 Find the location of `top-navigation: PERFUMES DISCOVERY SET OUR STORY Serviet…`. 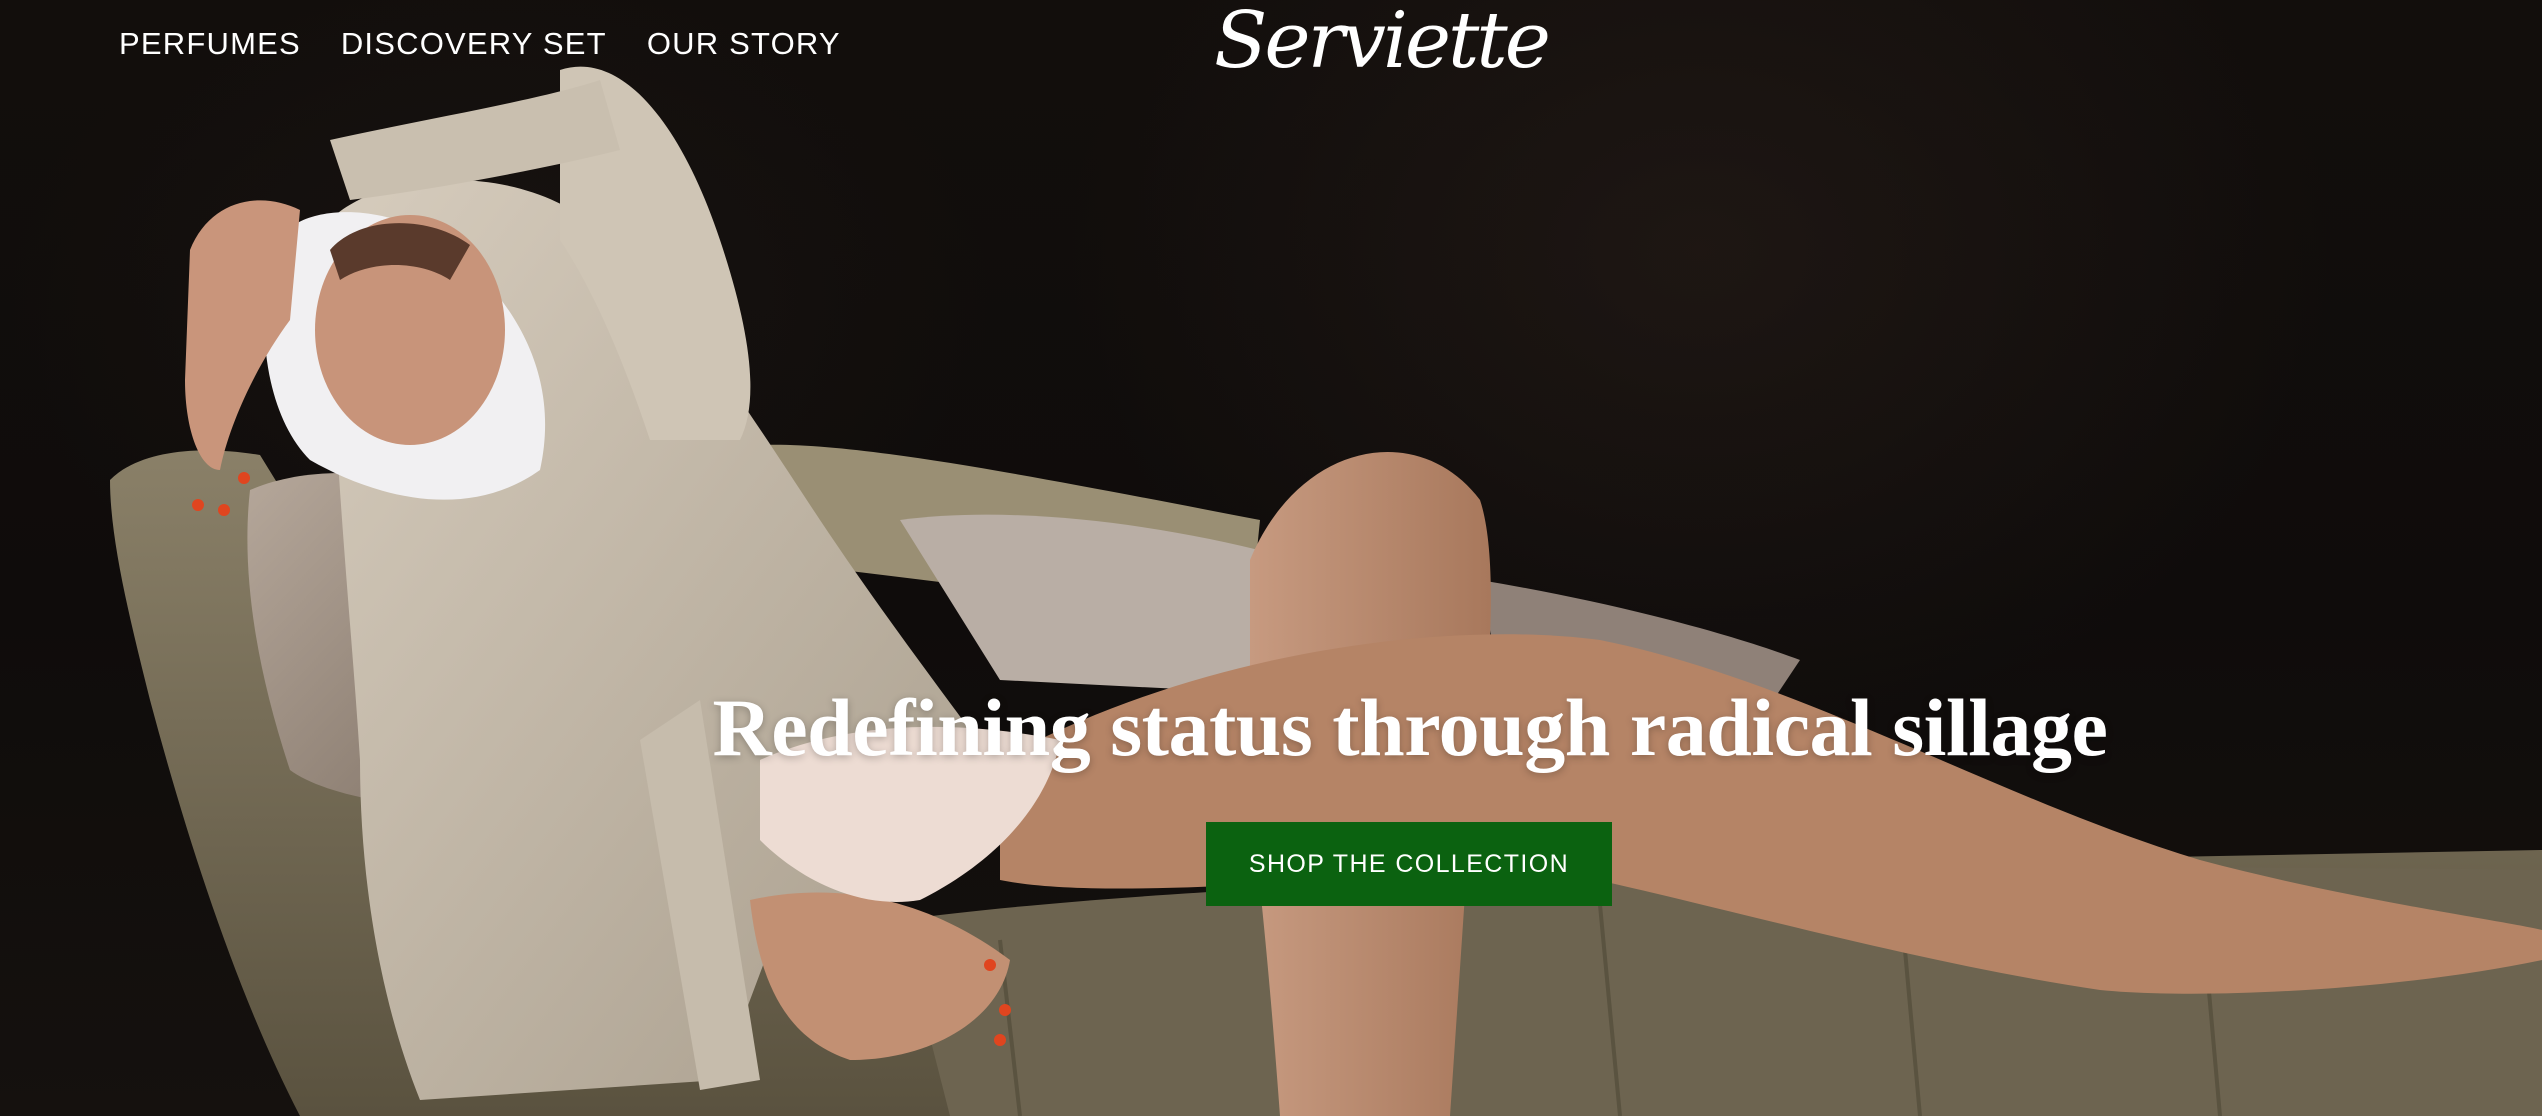

top-navigation: PERFUMES DISCOVERY SET OUR STORY Serviet… is located at coordinates (1271, 46).